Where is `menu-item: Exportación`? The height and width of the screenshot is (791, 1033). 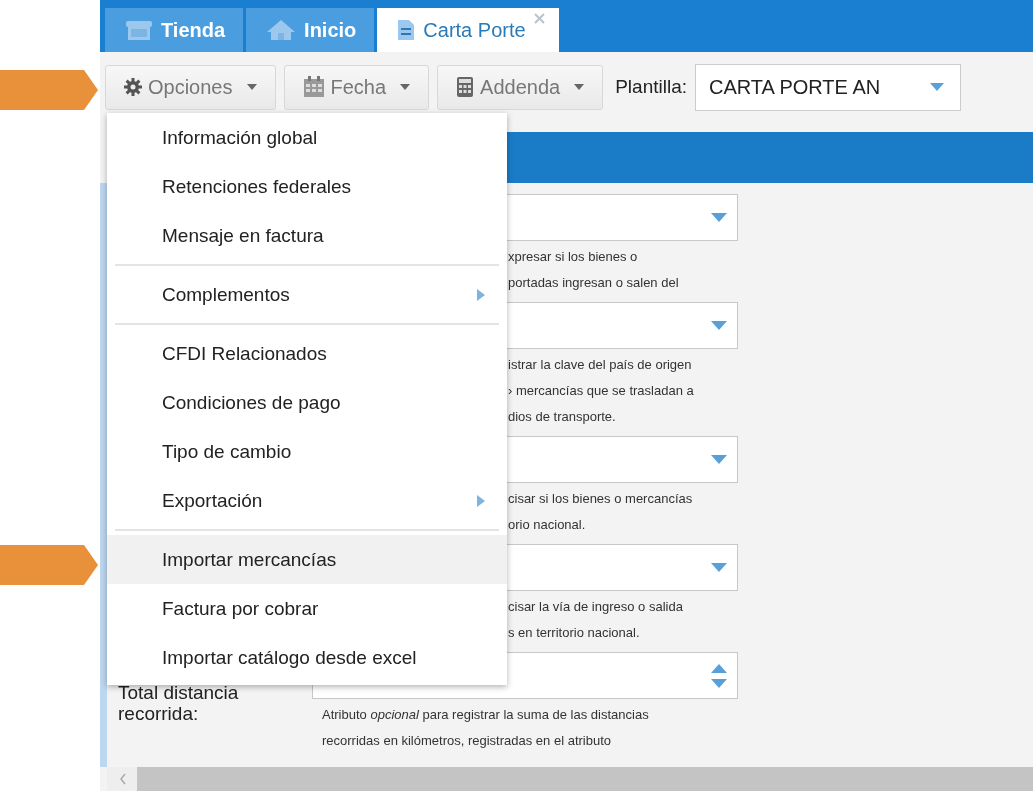 menu-item: Exportación is located at coordinates (307, 500).